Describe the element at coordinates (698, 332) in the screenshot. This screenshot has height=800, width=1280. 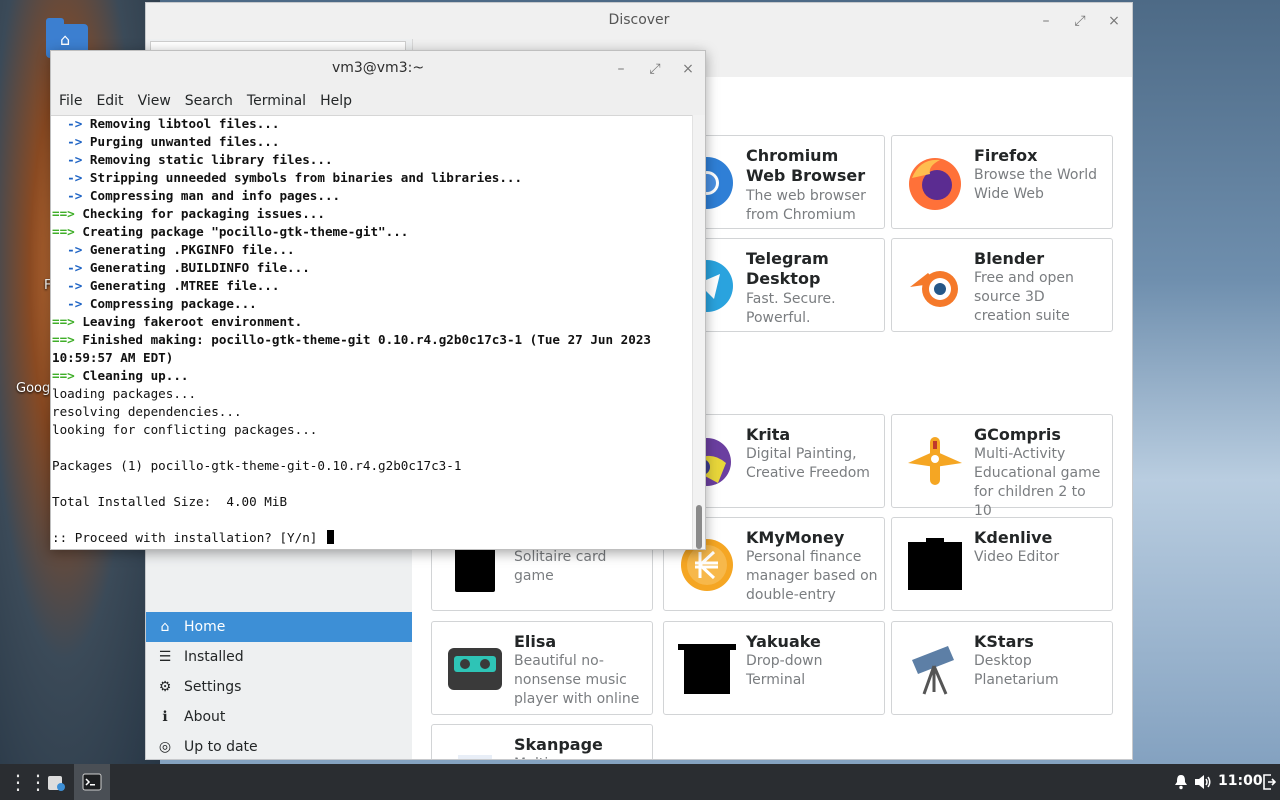
I see `terminal-scrollbar` at that location.